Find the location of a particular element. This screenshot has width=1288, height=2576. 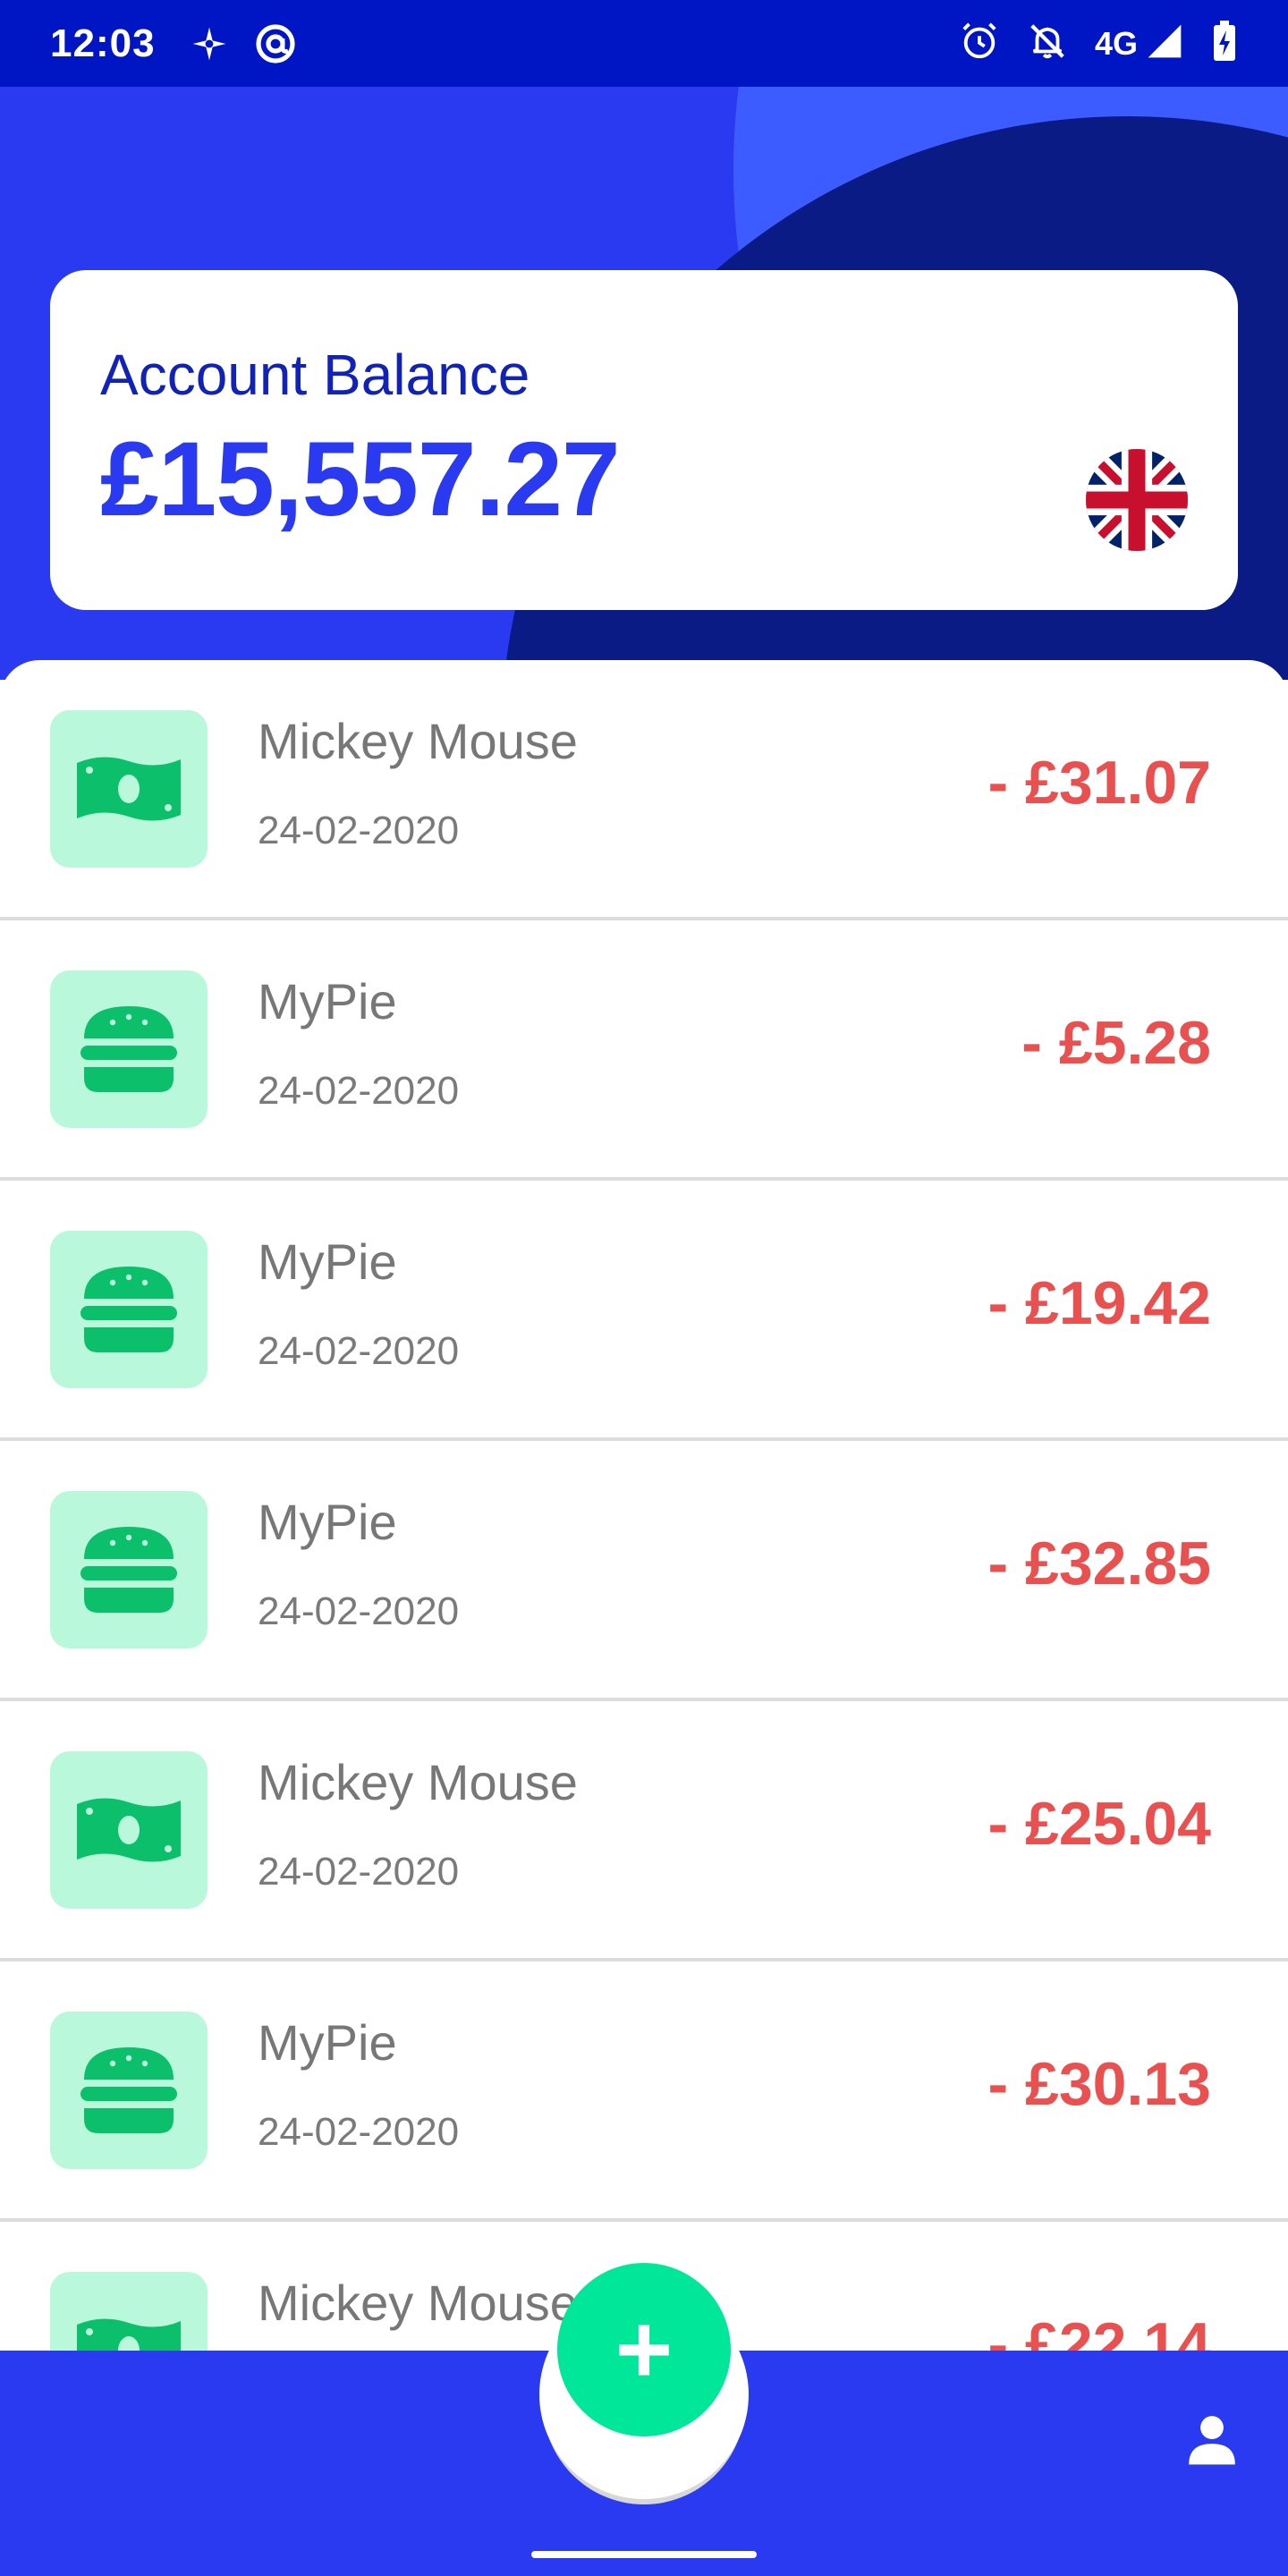

notifications-off-icon is located at coordinates (1047, 43).